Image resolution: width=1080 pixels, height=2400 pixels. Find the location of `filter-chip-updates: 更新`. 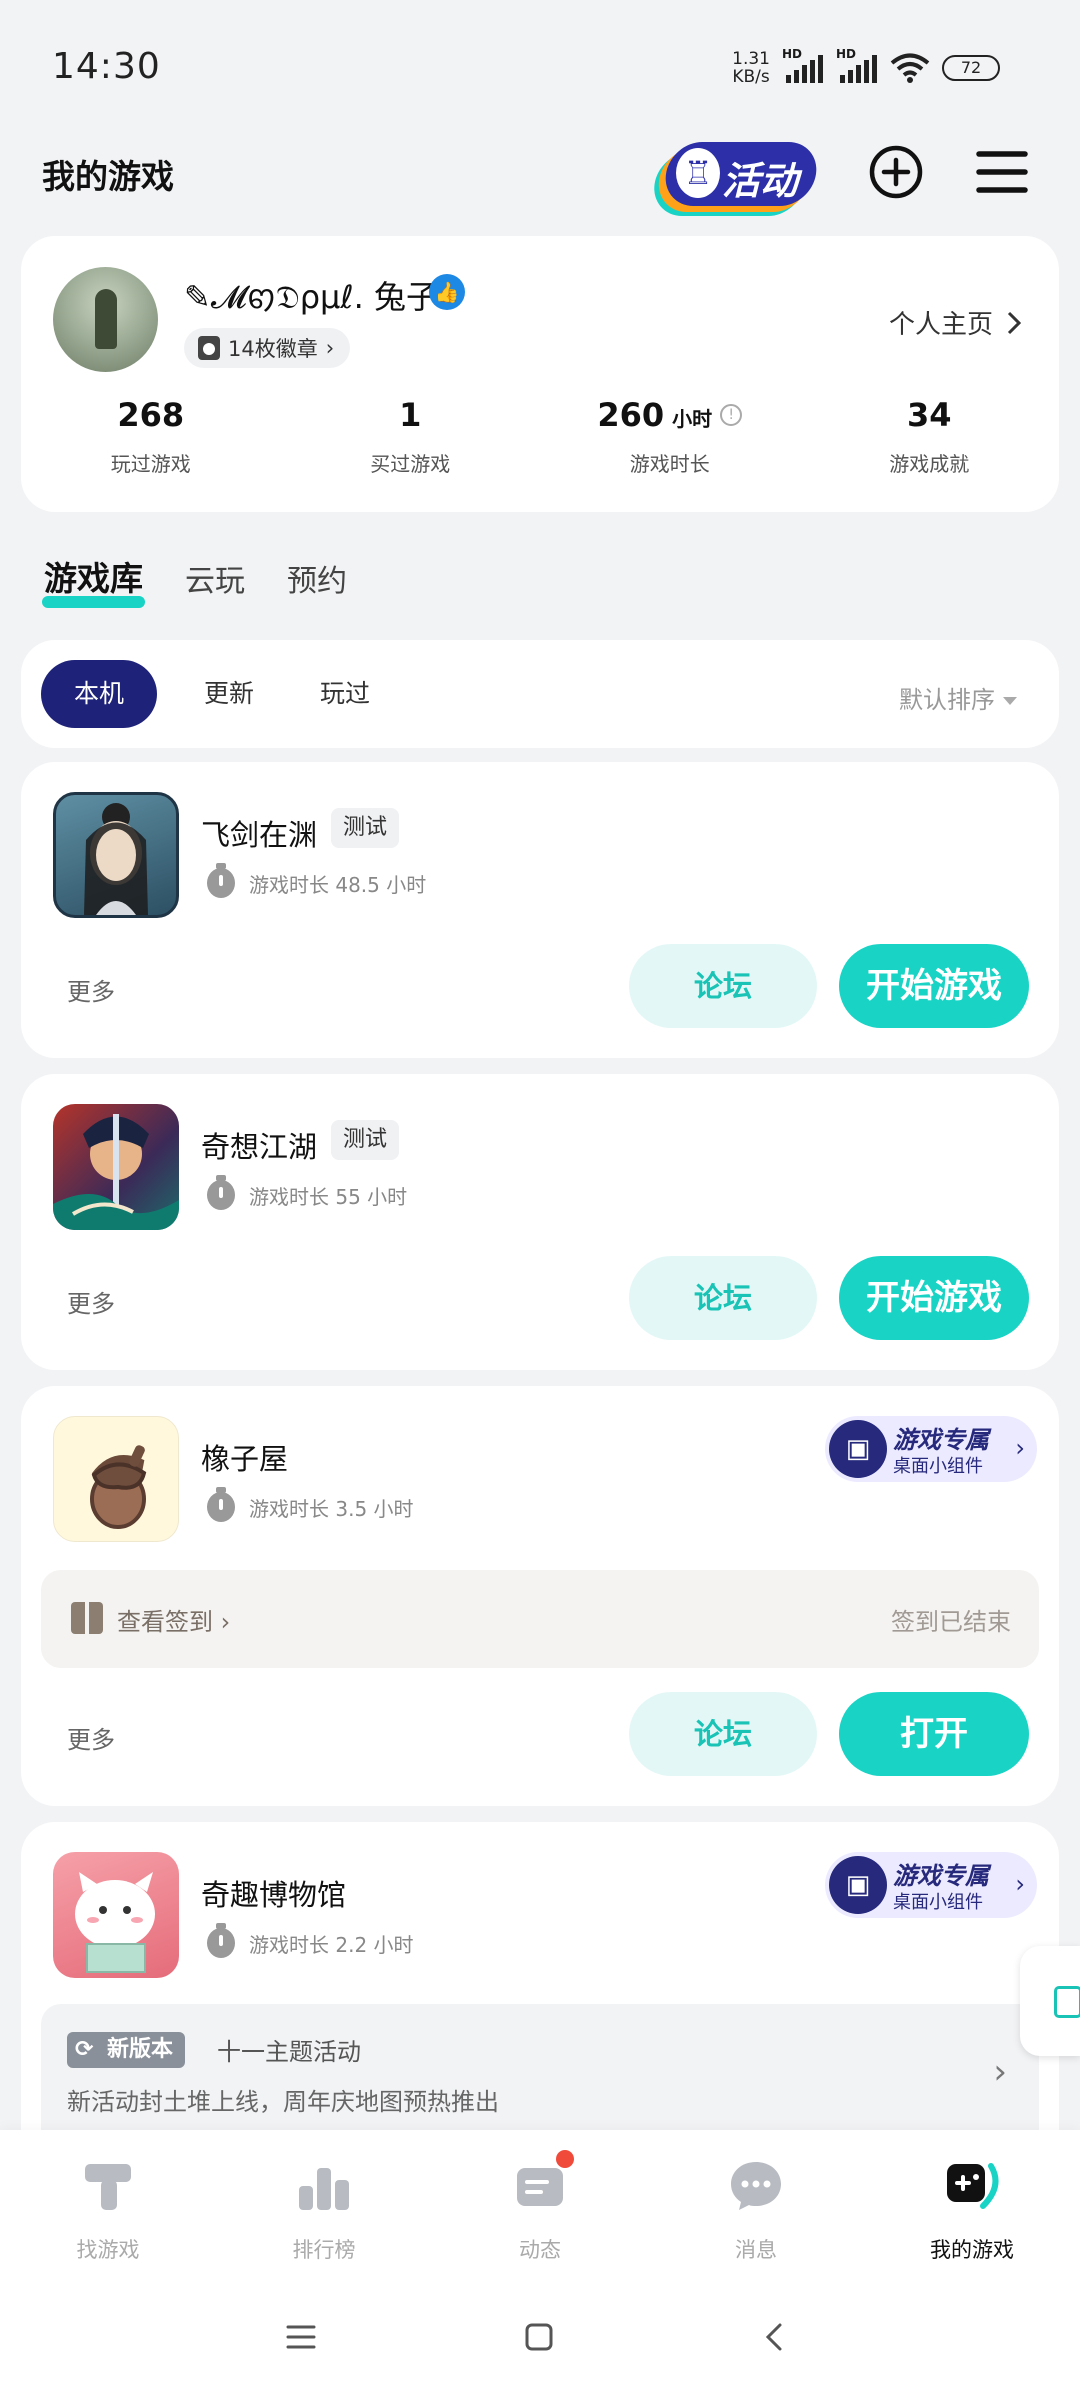

filter-chip-updates: 更新 is located at coordinates (229, 694).